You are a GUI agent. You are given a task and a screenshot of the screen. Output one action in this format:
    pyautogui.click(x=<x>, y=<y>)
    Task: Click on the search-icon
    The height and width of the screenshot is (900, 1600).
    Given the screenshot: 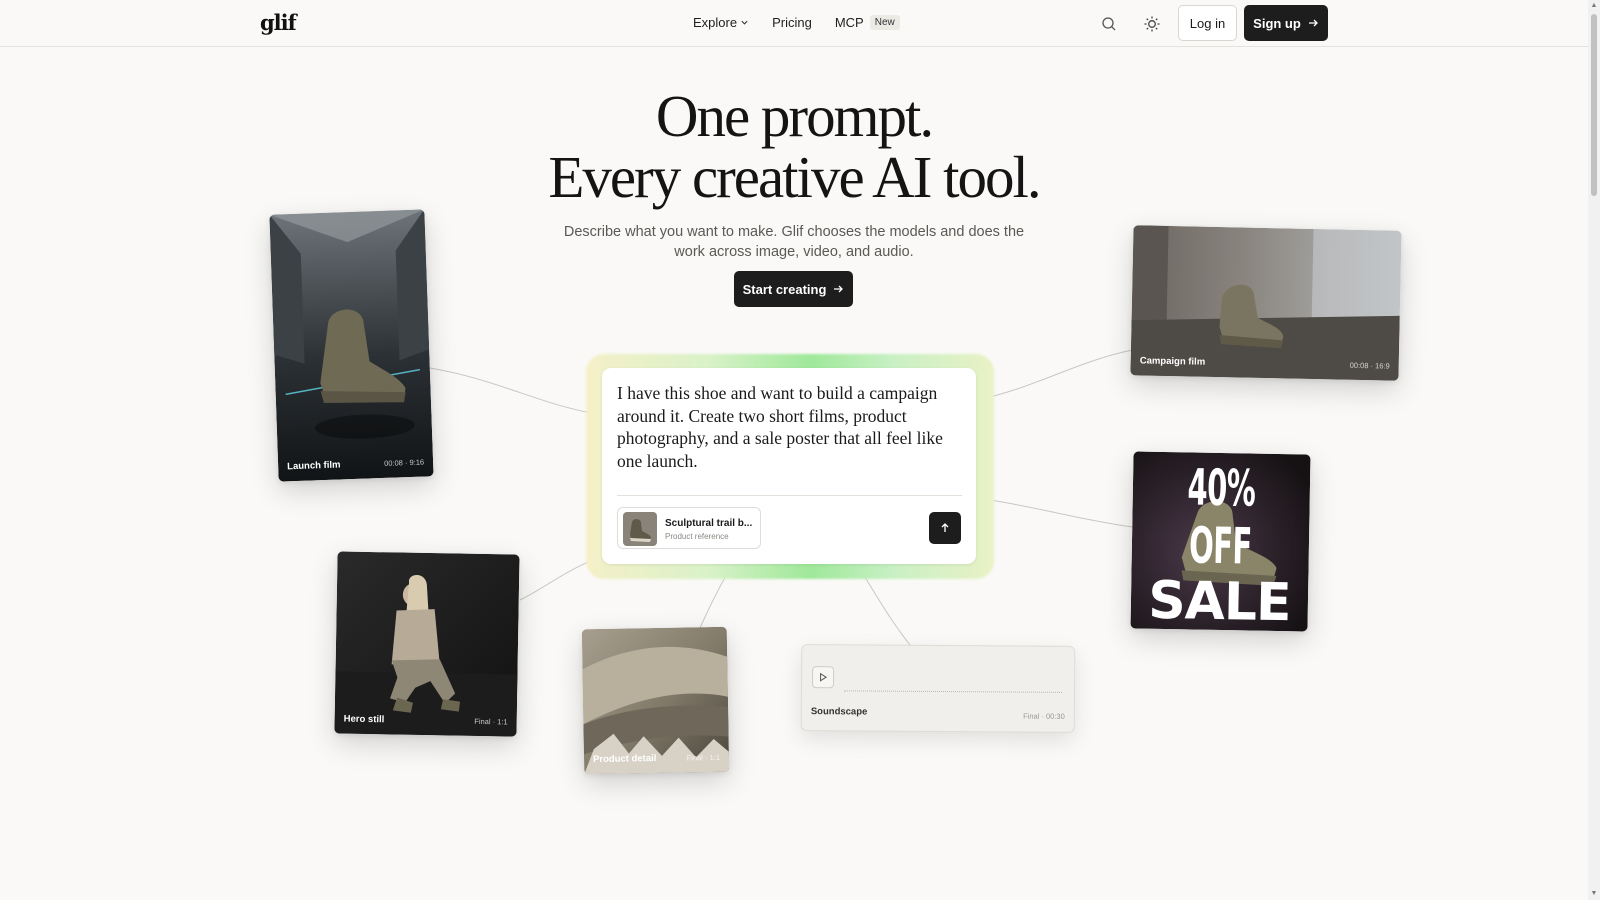 What is the action you would take?
    pyautogui.click(x=1109, y=24)
    